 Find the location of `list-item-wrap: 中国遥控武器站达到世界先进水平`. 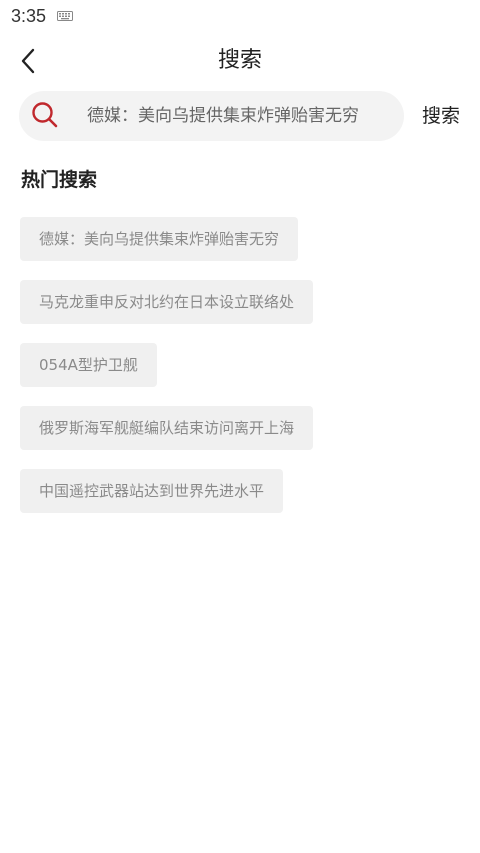

list-item-wrap: 中国遥控武器站达到世界先进水平 is located at coordinates (240, 500).